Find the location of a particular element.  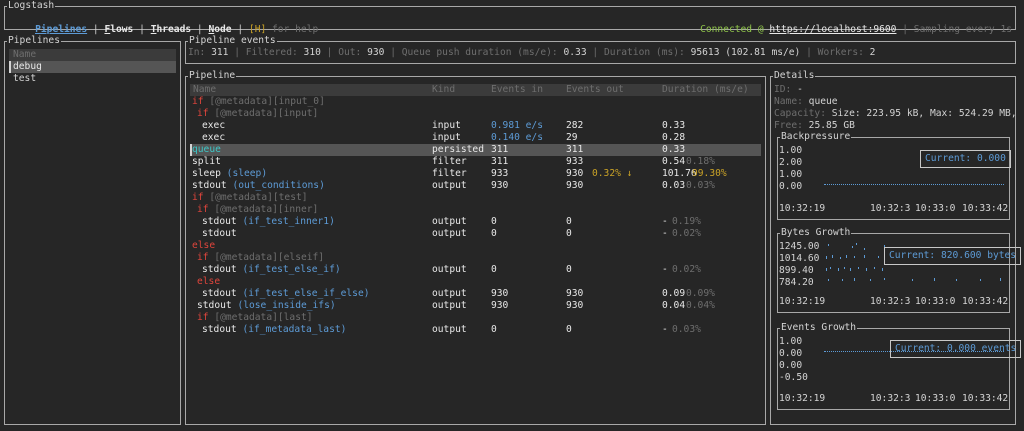

pipeline-item-test: test is located at coordinates (24, 79).